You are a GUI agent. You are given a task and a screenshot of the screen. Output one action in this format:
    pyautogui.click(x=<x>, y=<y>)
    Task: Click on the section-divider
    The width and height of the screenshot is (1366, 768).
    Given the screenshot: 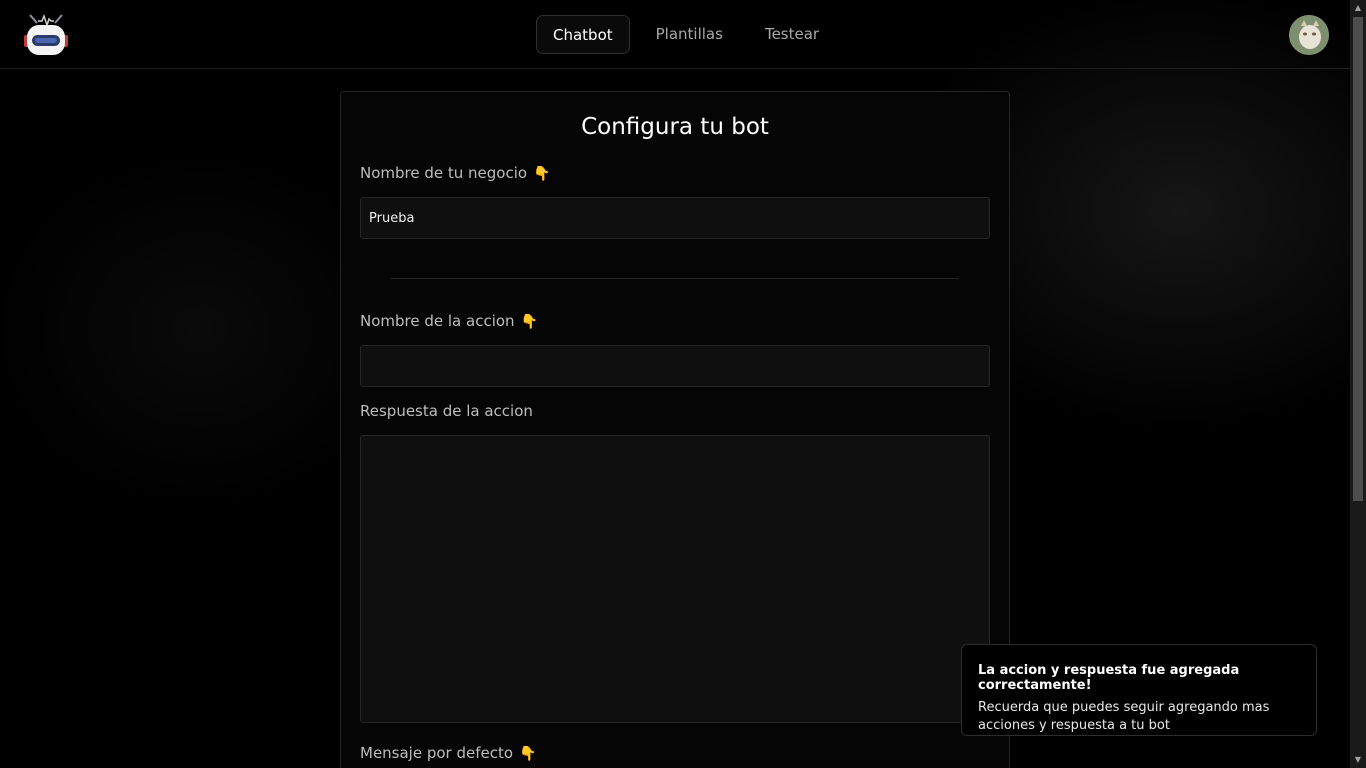 What is the action you would take?
    pyautogui.click(x=675, y=278)
    